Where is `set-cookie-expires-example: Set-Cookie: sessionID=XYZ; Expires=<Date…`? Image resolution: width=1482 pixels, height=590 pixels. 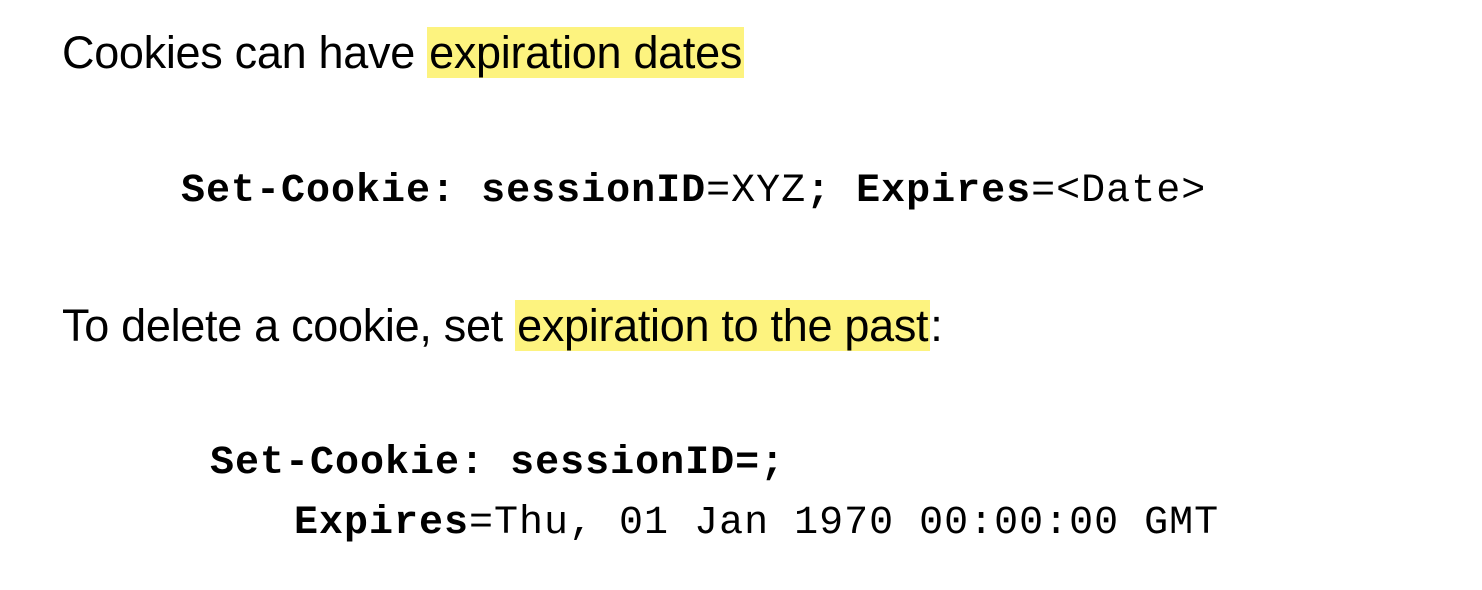 set-cookie-expires-example: Set-Cookie: sessionID=XYZ; Expires=<Date… is located at coordinates (693, 192).